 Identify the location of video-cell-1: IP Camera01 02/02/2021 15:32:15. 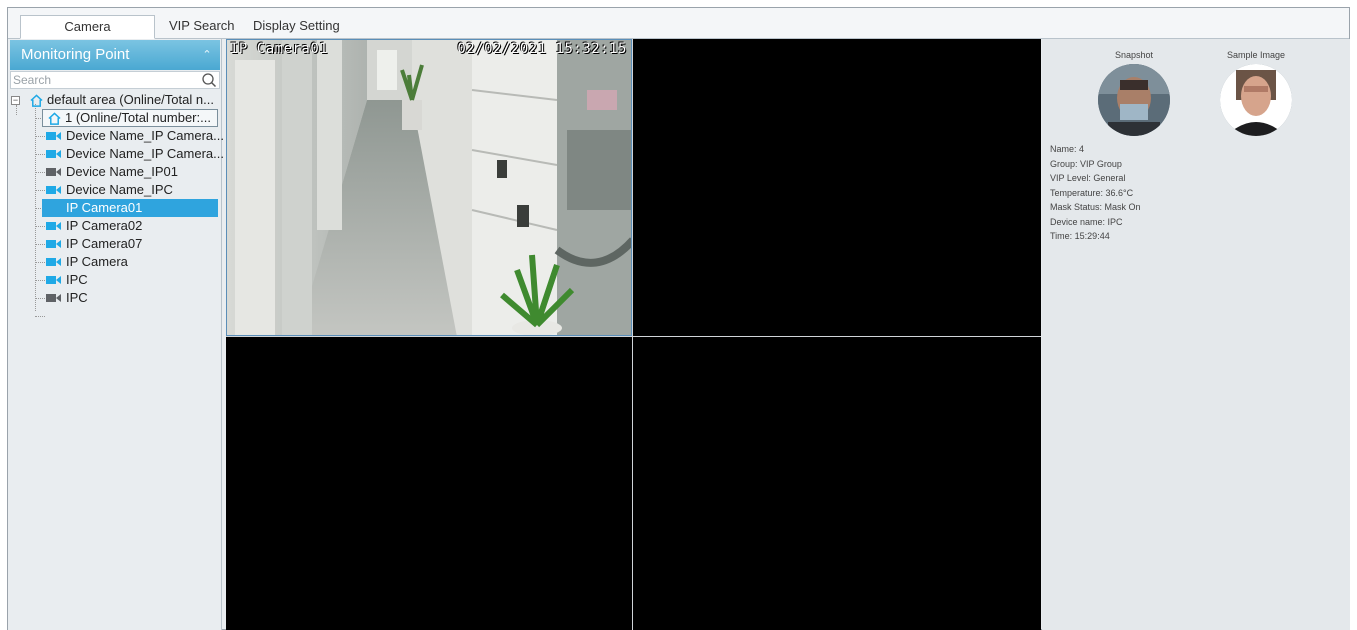
(429, 187).